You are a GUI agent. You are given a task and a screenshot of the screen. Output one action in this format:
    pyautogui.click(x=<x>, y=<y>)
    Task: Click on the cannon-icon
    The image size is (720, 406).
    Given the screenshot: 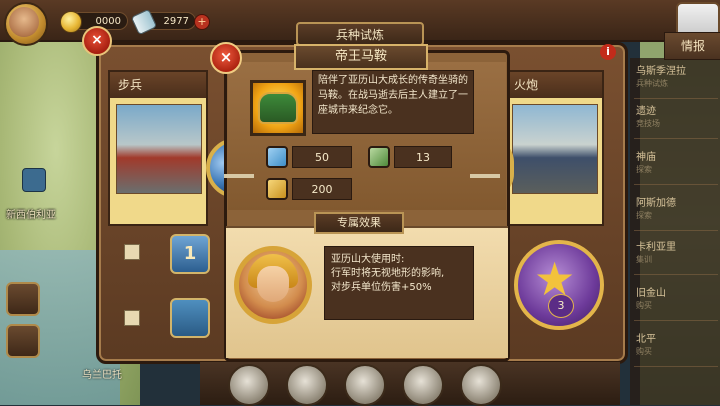 What is the action you would take?
    pyautogui.click(x=481, y=385)
    